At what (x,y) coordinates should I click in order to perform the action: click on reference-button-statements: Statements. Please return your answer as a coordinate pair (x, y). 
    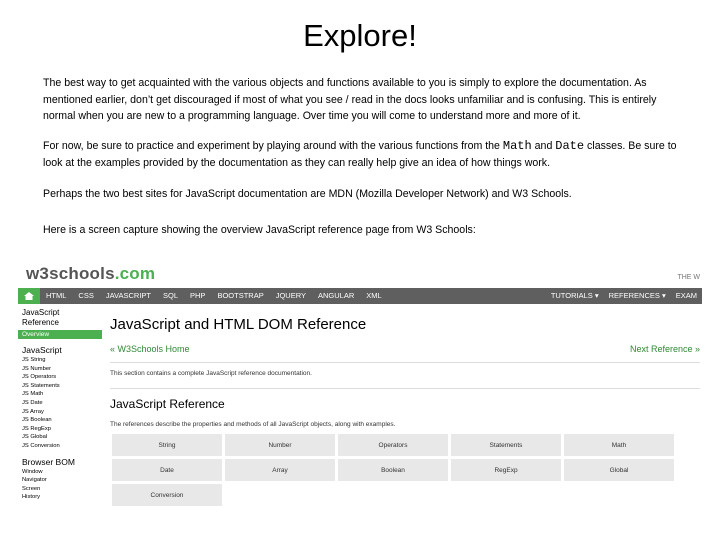
    Looking at the image, I should click on (506, 445).